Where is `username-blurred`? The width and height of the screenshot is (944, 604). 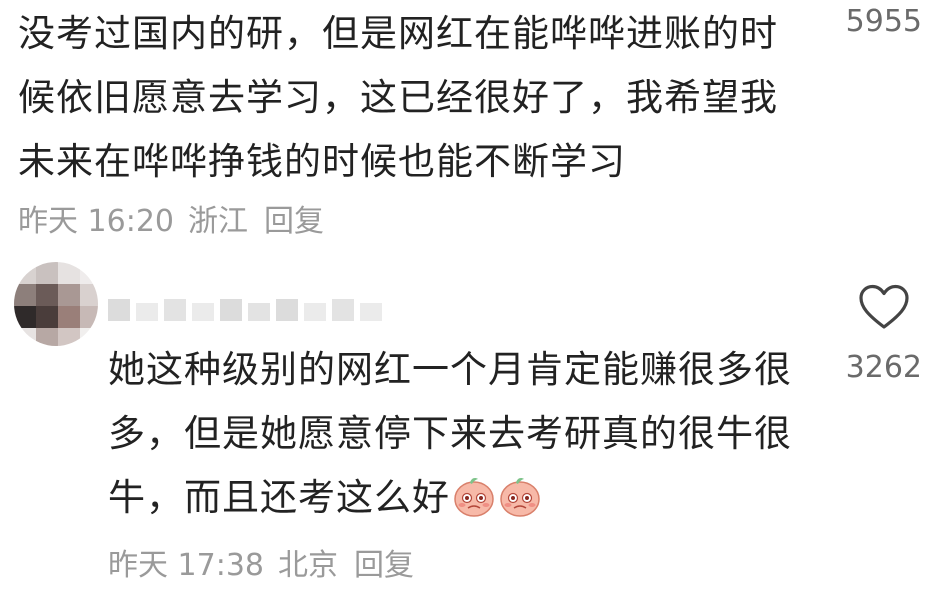 username-blurred is located at coordinates (245, 311).